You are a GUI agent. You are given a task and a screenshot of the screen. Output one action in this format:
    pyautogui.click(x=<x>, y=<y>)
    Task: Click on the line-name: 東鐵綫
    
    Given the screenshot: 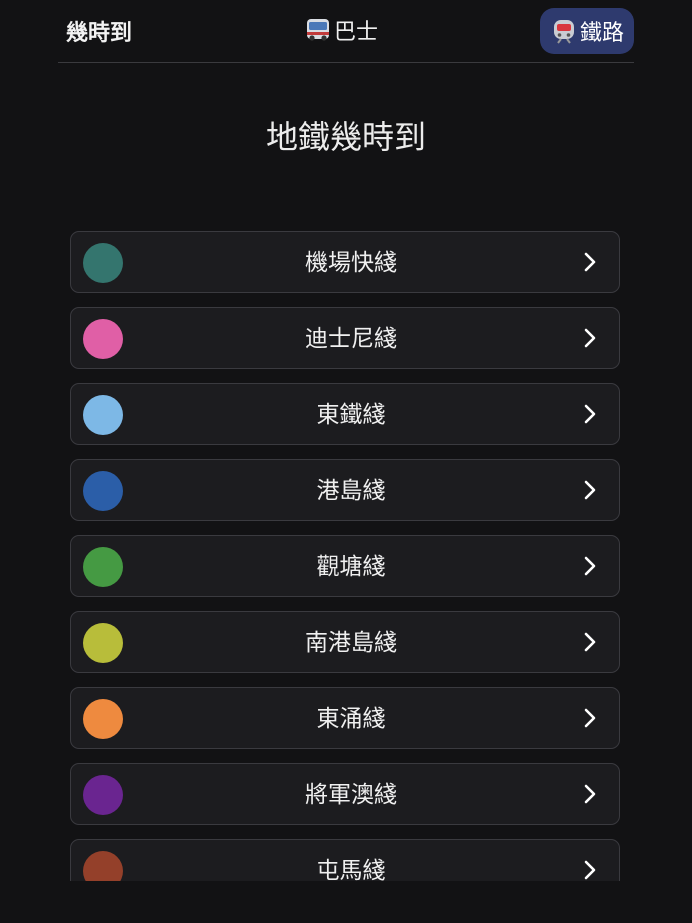 What is the action you would take?
    pyautogui.click(x=351, y=415)
    